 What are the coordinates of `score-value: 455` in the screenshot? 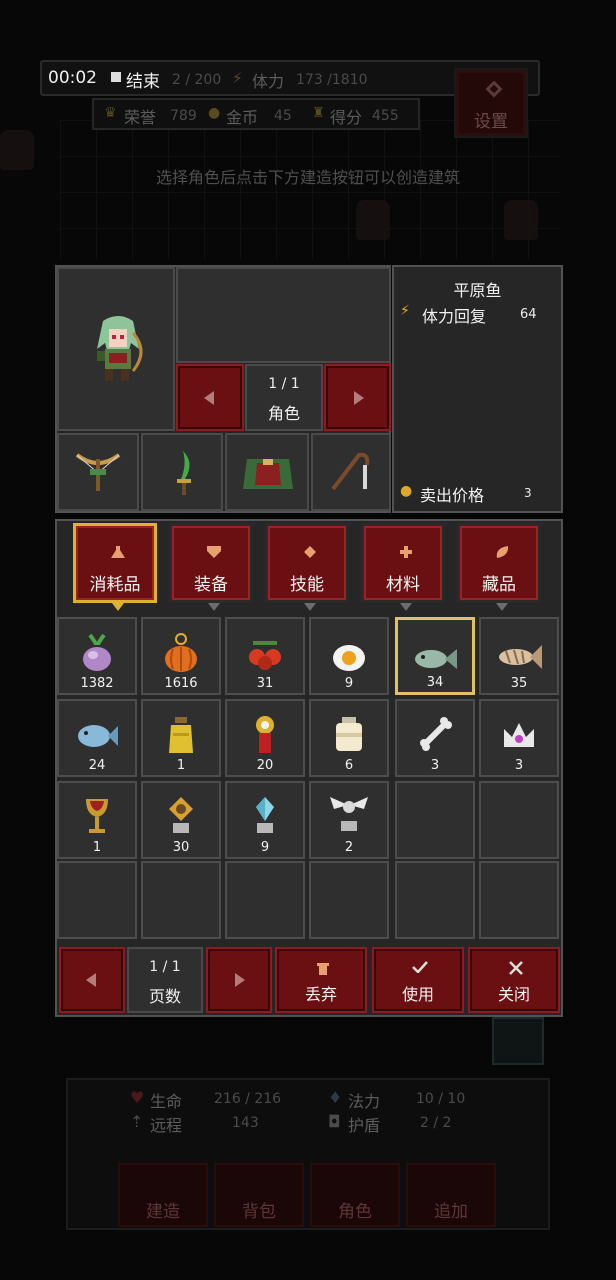 It's located at (385, 116).